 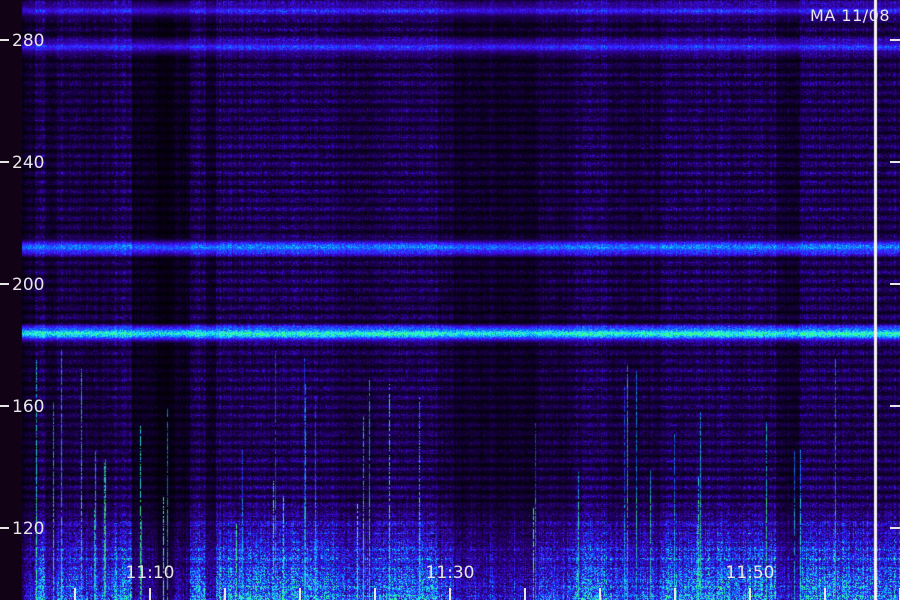 I want to click on y-tick-label: 240, so click(x=28, y=163).